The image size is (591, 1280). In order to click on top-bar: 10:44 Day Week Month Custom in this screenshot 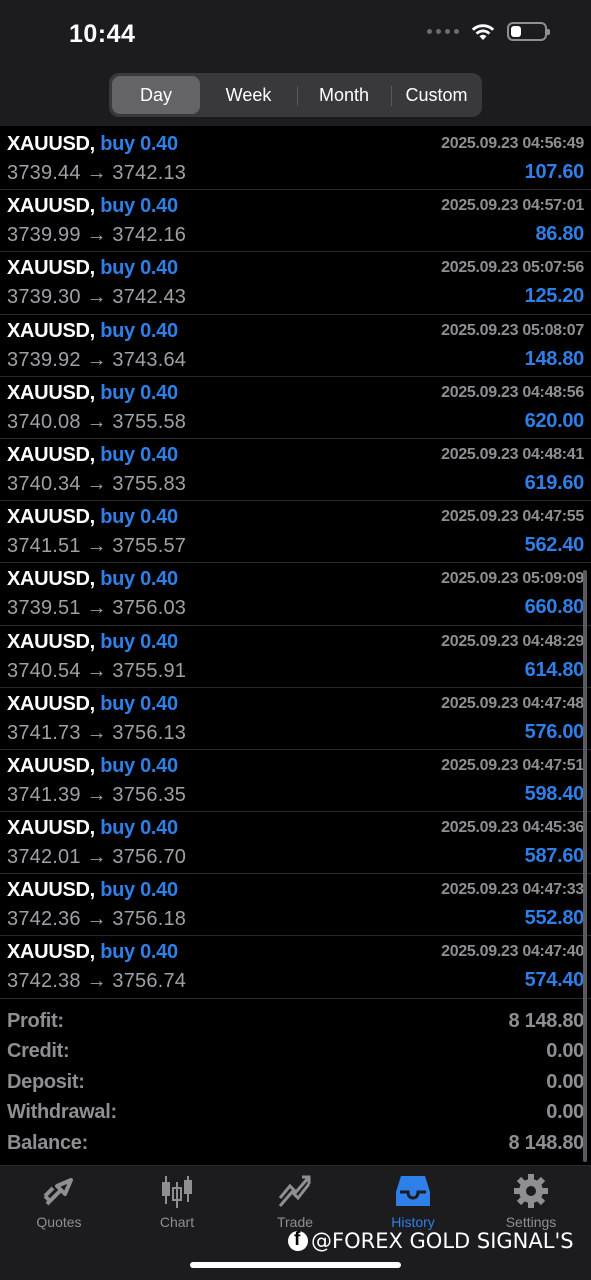, I will do `click(295, 63)`.